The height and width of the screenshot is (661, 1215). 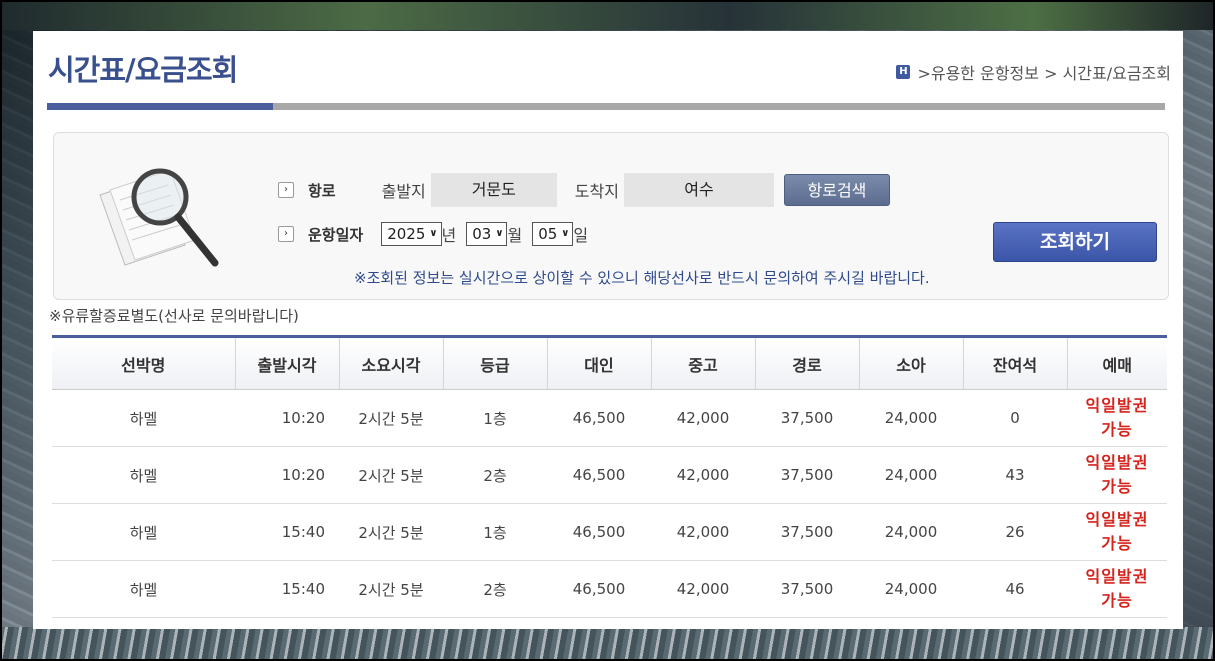 I want to click on submit-search-button: 조회하기, so click(x=1075, y=242).